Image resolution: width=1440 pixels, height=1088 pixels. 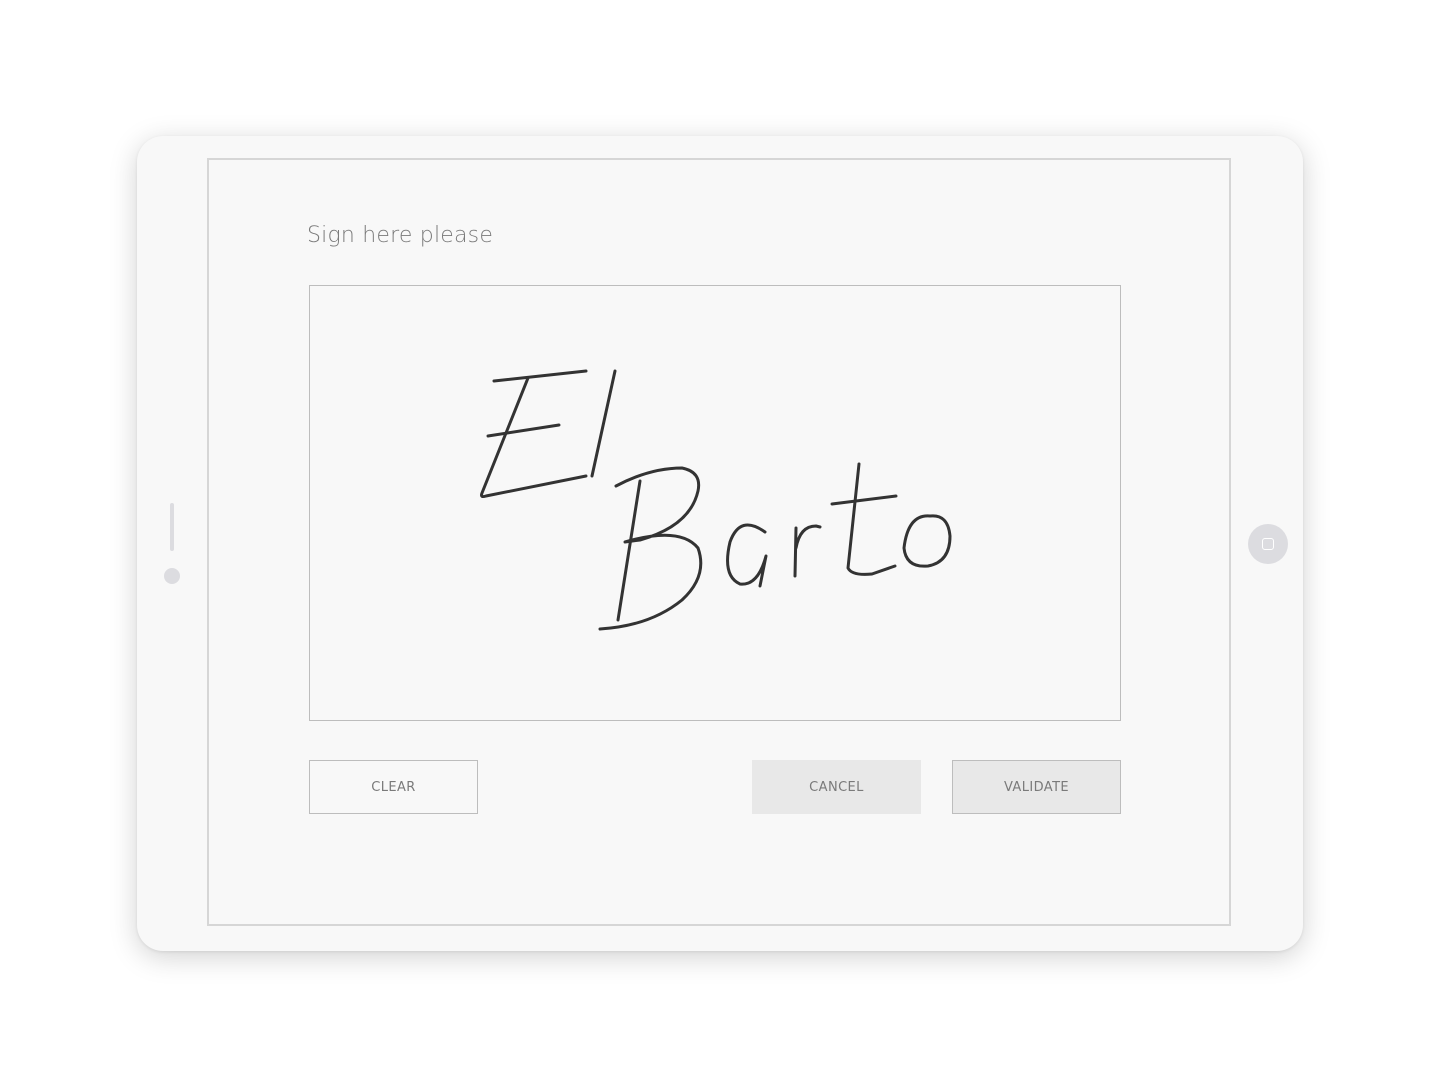 I want to click on signature-stroke-o, so click(x=927, y=541).